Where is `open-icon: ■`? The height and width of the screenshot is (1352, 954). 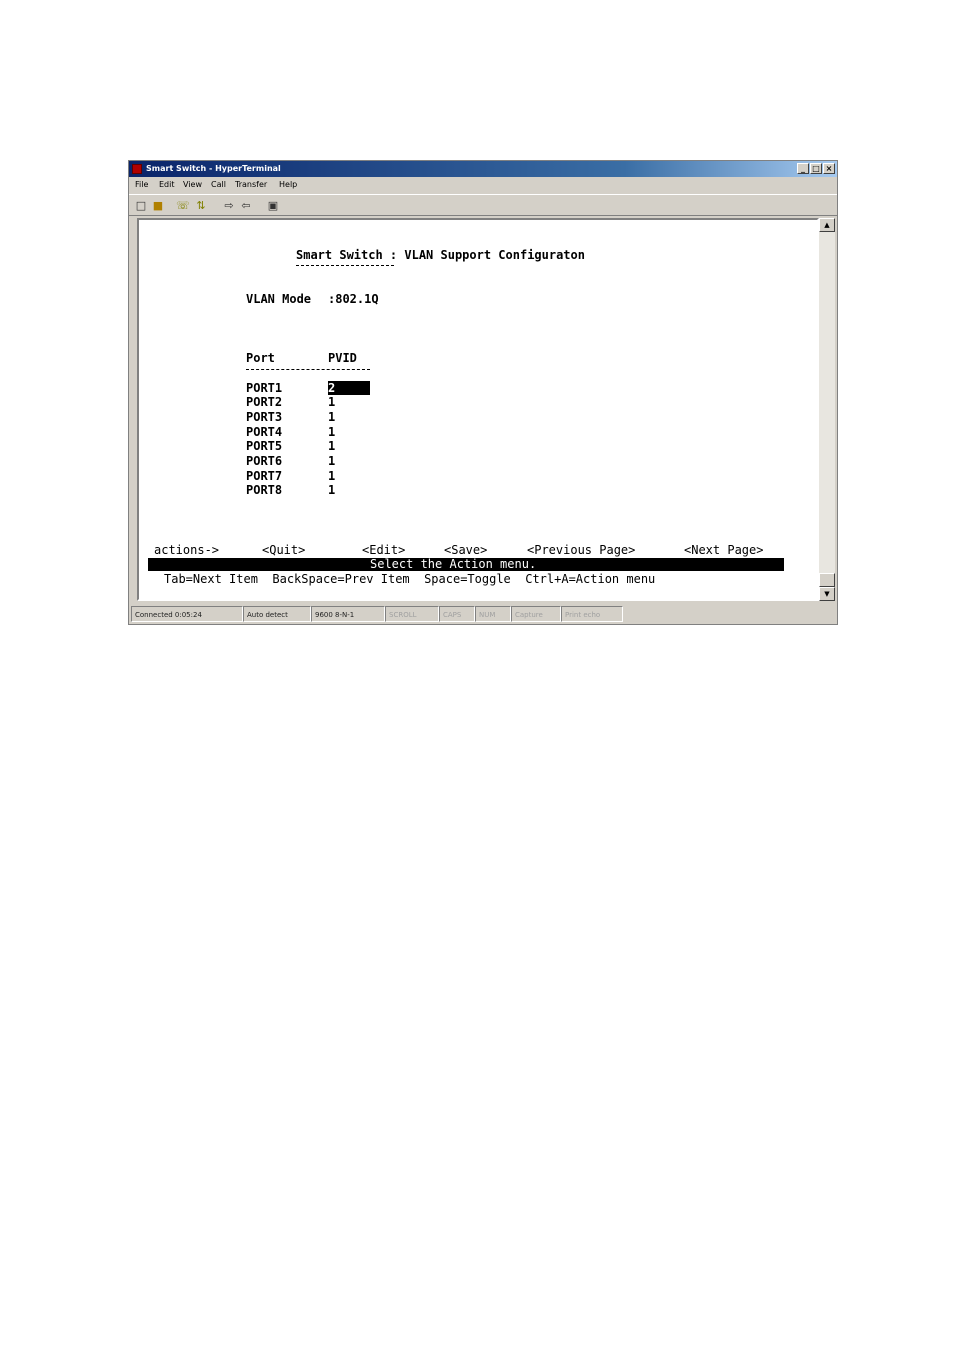
open-icon: ■ is located at coordinates (158, 205).